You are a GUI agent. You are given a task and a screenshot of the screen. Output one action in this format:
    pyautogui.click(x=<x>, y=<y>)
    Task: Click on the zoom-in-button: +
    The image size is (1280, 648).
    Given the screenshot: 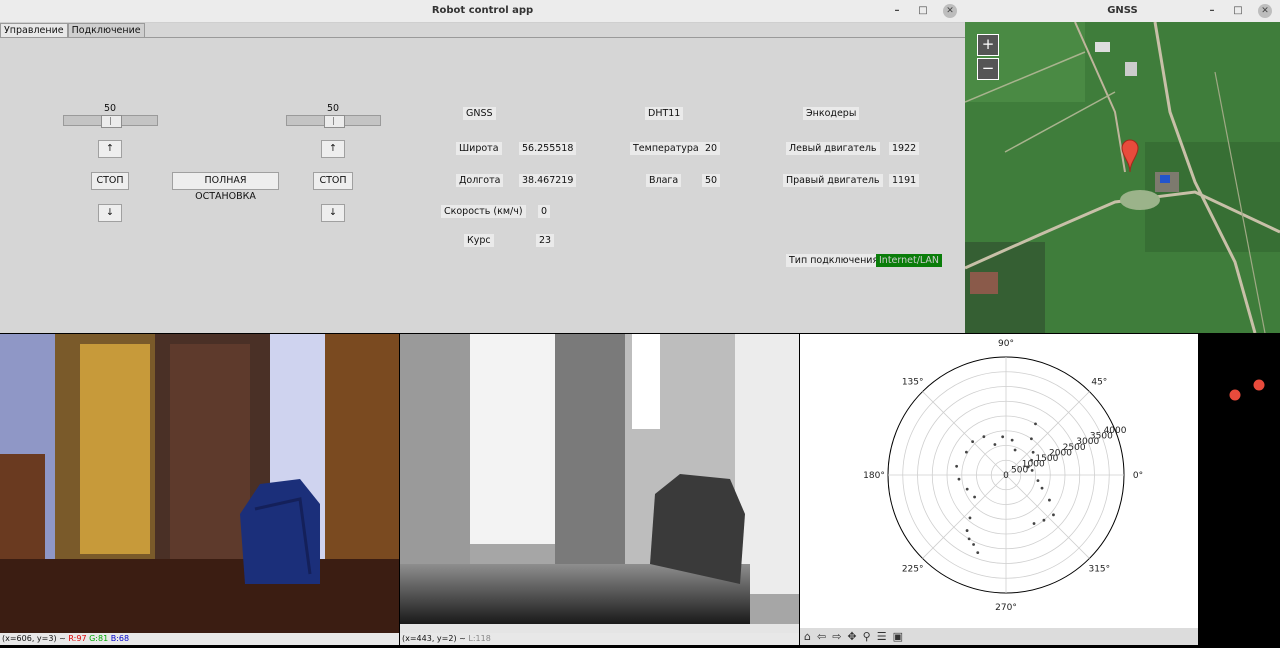 What is the action you would take?
    pyautogui.click(x=988, y=45)
    